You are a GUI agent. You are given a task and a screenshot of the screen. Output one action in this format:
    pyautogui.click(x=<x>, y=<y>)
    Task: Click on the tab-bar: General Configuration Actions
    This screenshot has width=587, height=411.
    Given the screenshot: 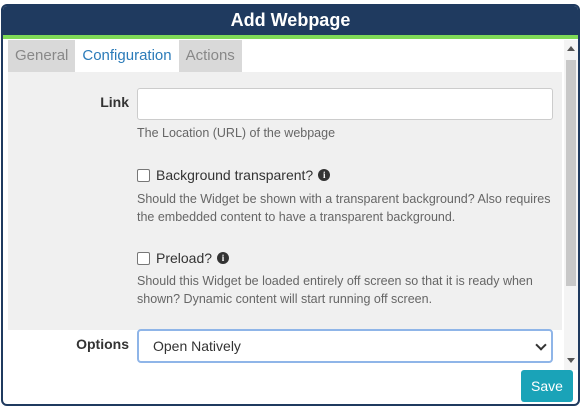 What is the action you would take?
    pyautogui.click(x=125, y=56)
    